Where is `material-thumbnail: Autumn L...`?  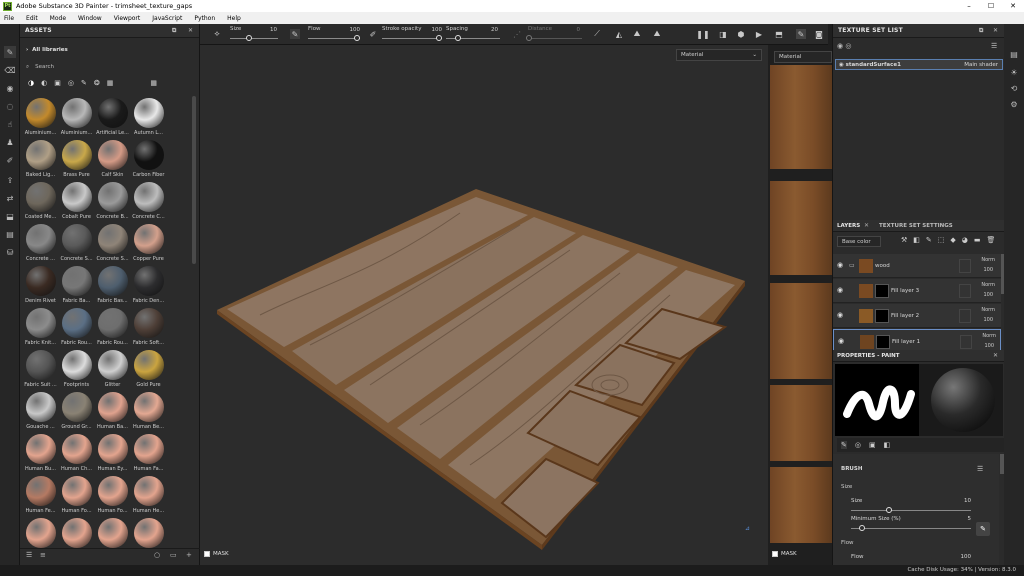 material-thumbnail: Autumn L... is located at coordinates (148, 117).